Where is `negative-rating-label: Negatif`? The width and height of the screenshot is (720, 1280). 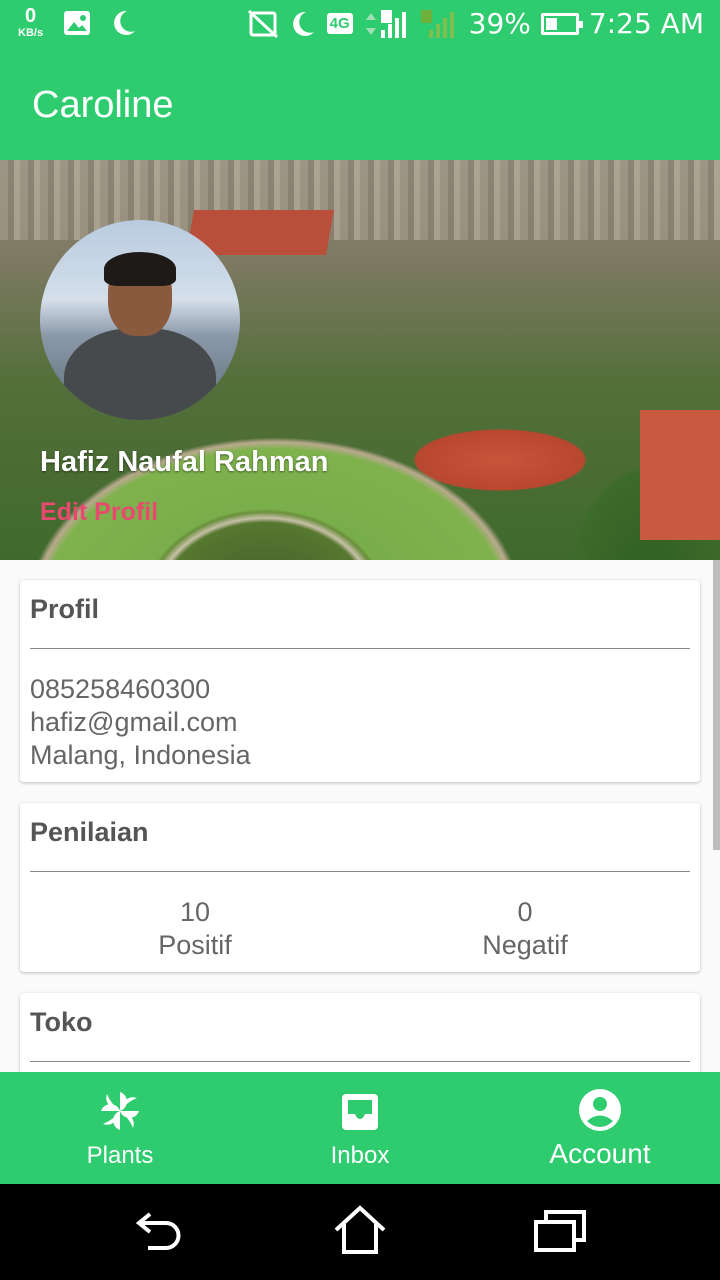 negative-rating-label: Negatif is located at coordinates (525, 945).